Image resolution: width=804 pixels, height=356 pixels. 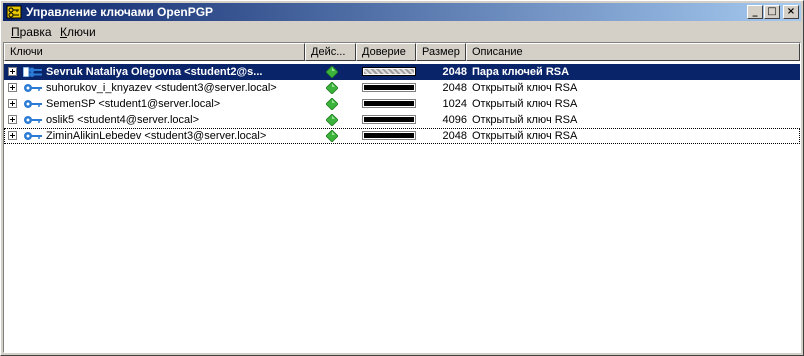 I want to click on list-header: Ключи Дейс... Доверие Размер Описание, so click(x=402, y=52).